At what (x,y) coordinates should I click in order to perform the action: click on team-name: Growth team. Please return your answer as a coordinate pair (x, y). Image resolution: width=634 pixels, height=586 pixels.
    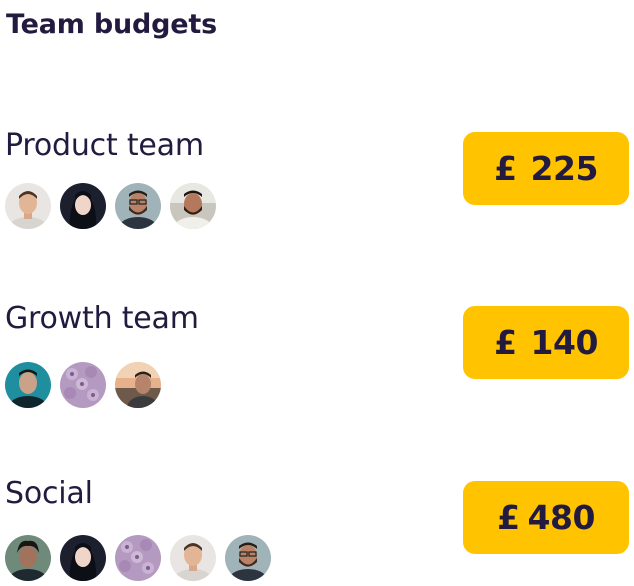
    Looking at the image, I should click on (102, 318).